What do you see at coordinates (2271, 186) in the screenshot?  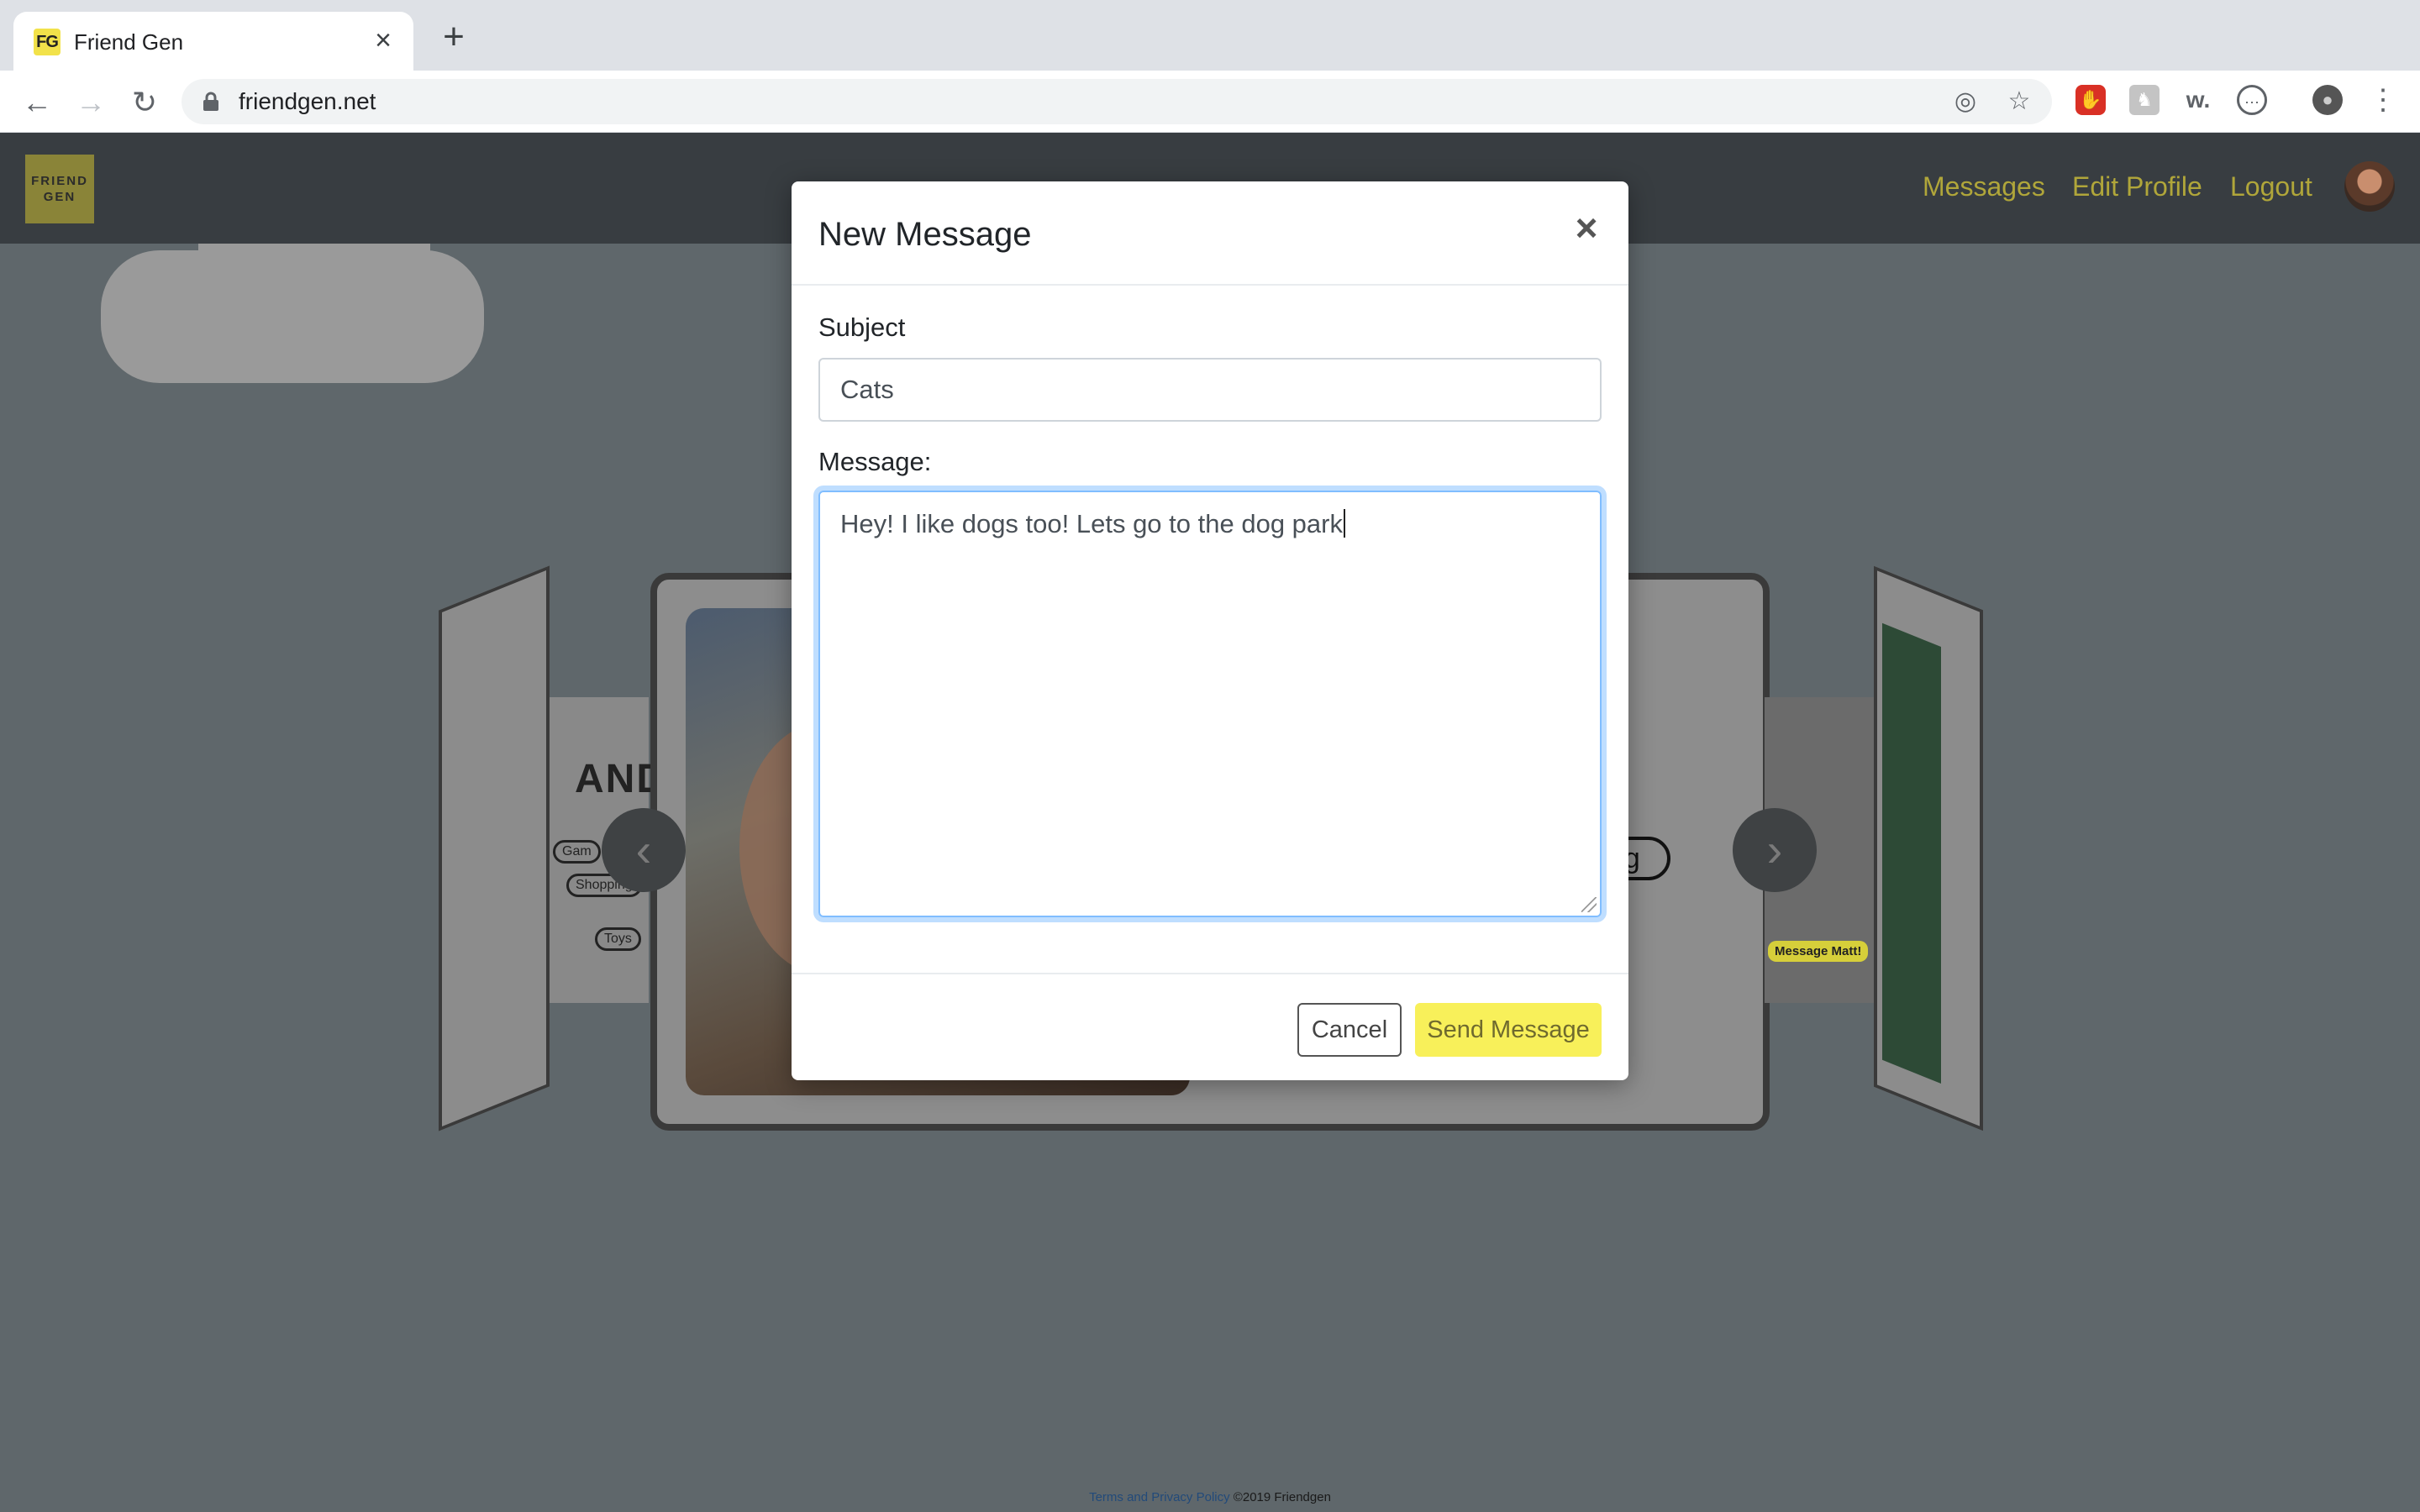 I see `nav-logout-link: Logout` at bounding box center [2271, 186].